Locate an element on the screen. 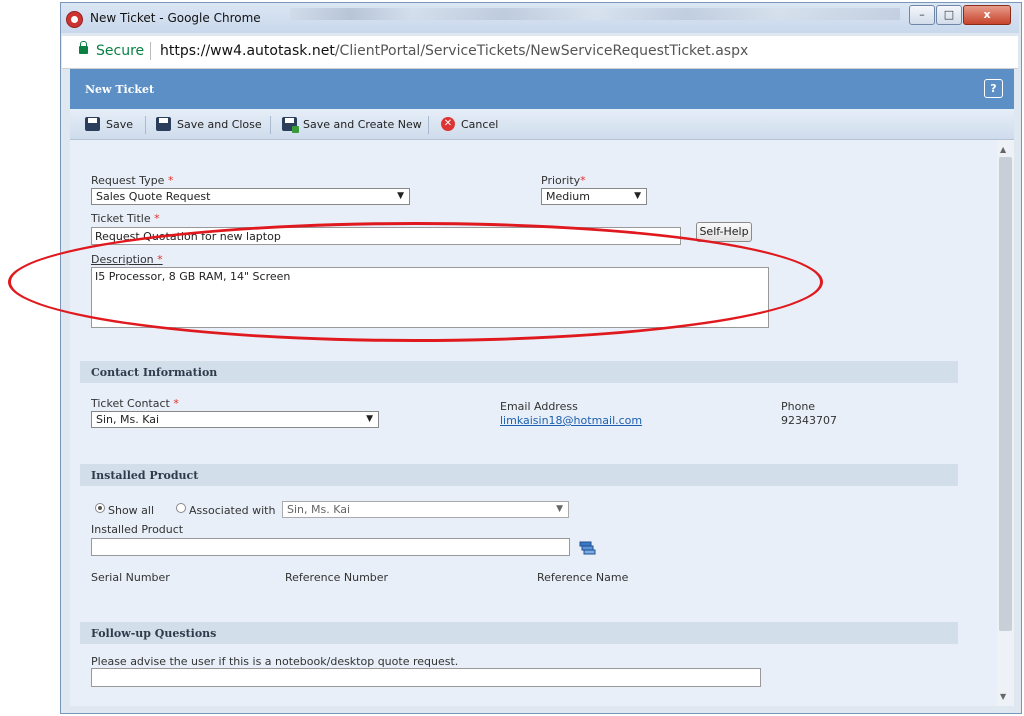 The width and height of the screenshot is (1024, 716). scroll-up-icon: ▲ is located at coordinates (1003, 149).